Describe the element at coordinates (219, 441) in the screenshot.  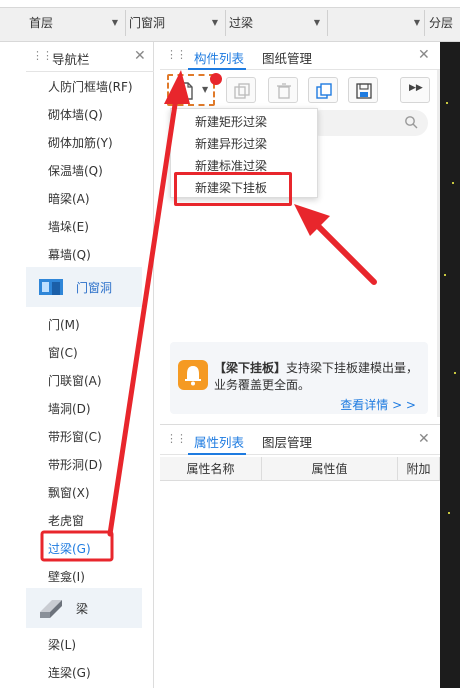
I see `tab-property-list: 属性列表` at that location.